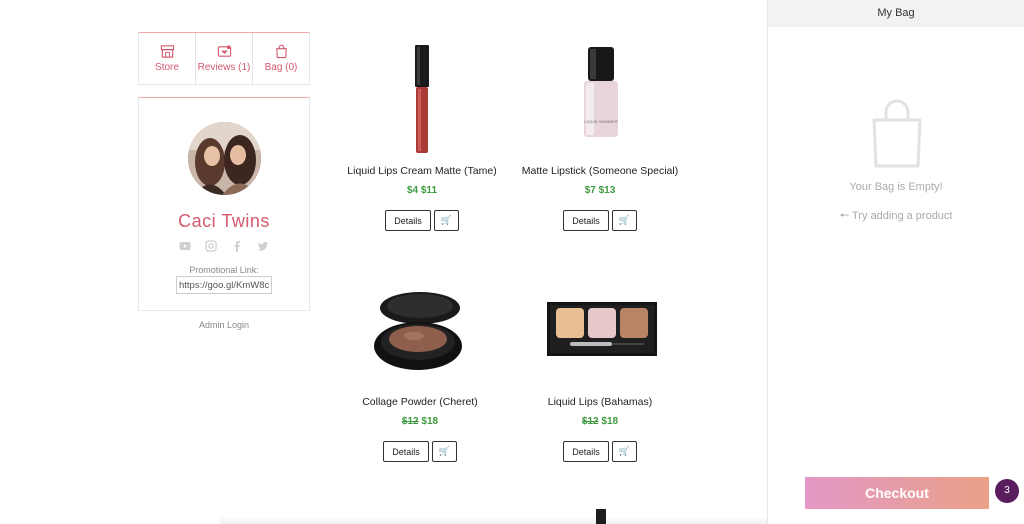 The height and width of the screenshot is (524, 1024). What do you see at coordinates (500, 521) in the screenshot?
I see `next-row-divider` at bounding box center [500, 521].